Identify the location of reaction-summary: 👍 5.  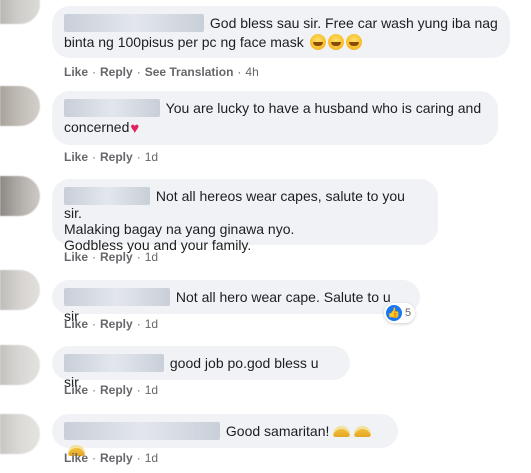
(400, 313).